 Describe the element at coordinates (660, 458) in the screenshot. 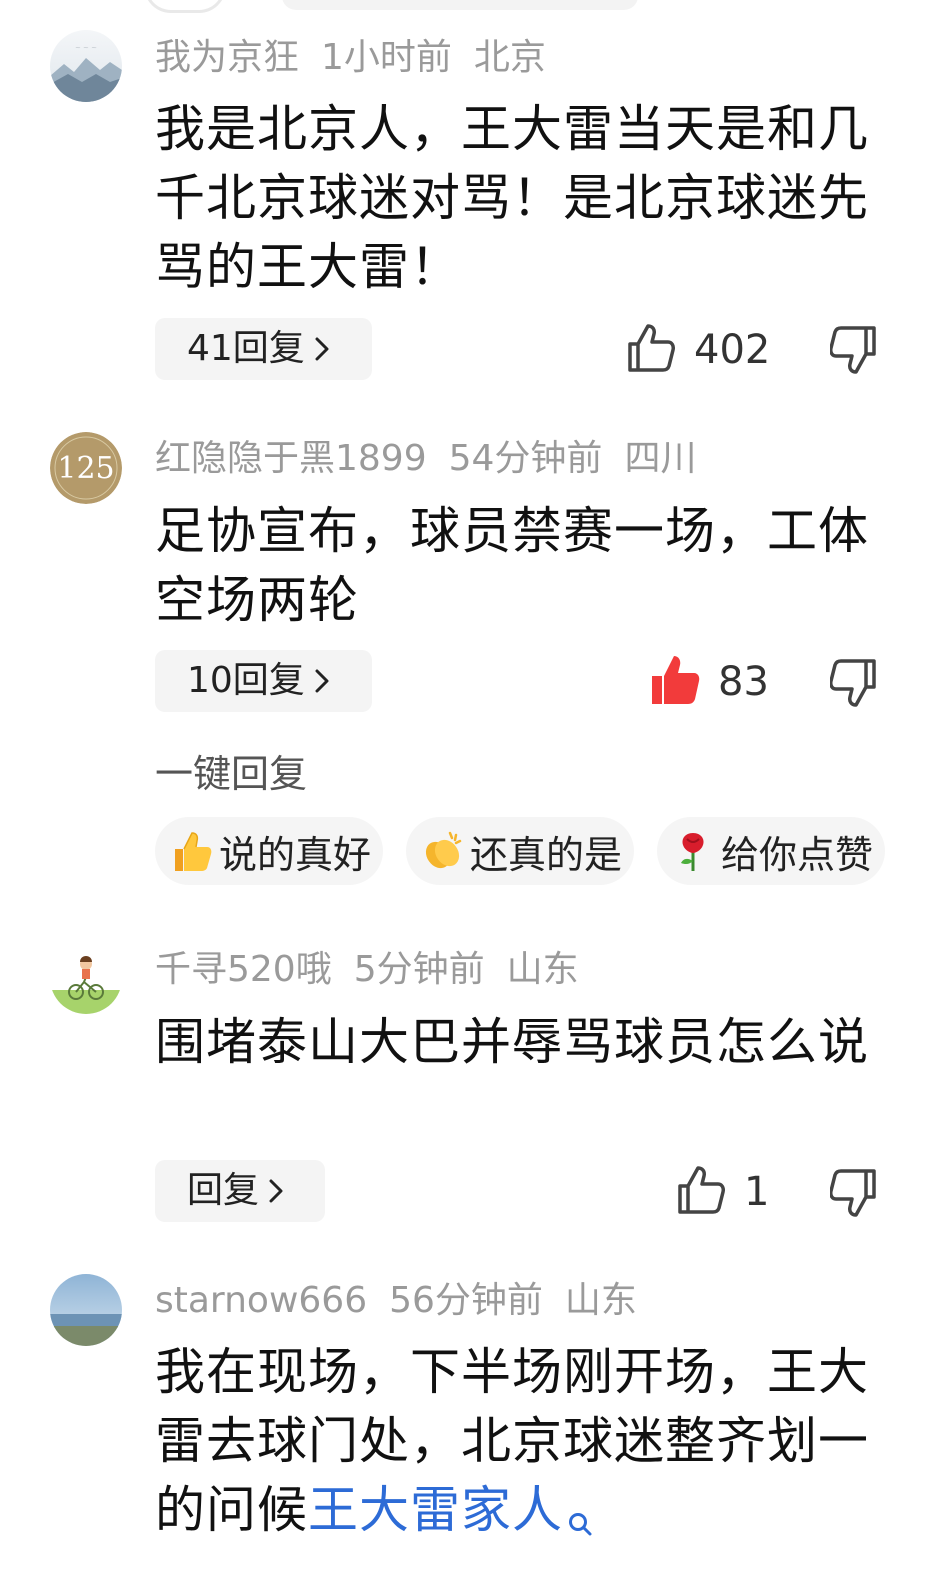

I see `comment-location: 四川` at that location.